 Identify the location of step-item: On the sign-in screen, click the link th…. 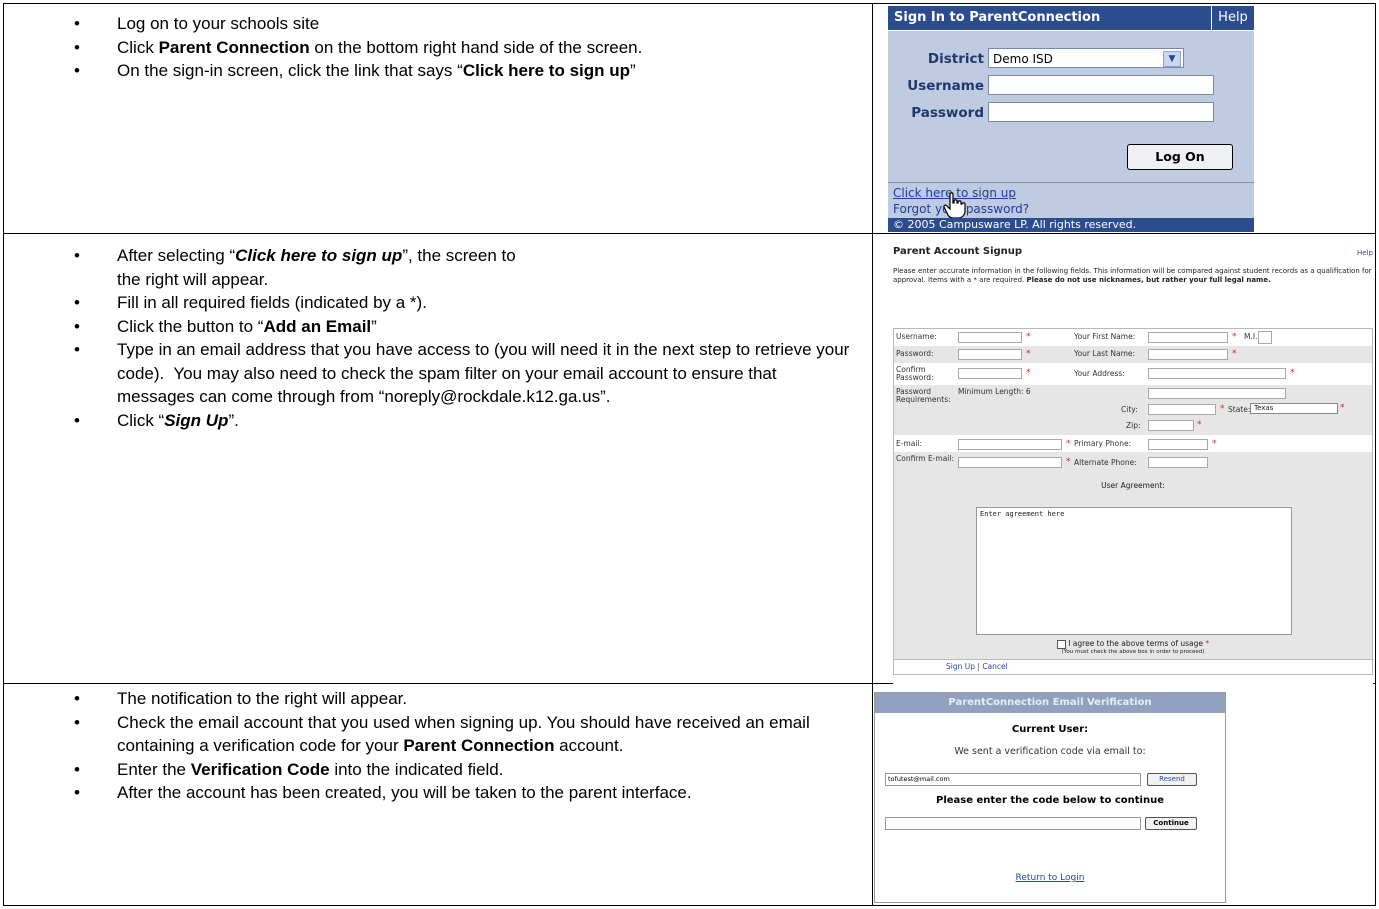
(438, 71).